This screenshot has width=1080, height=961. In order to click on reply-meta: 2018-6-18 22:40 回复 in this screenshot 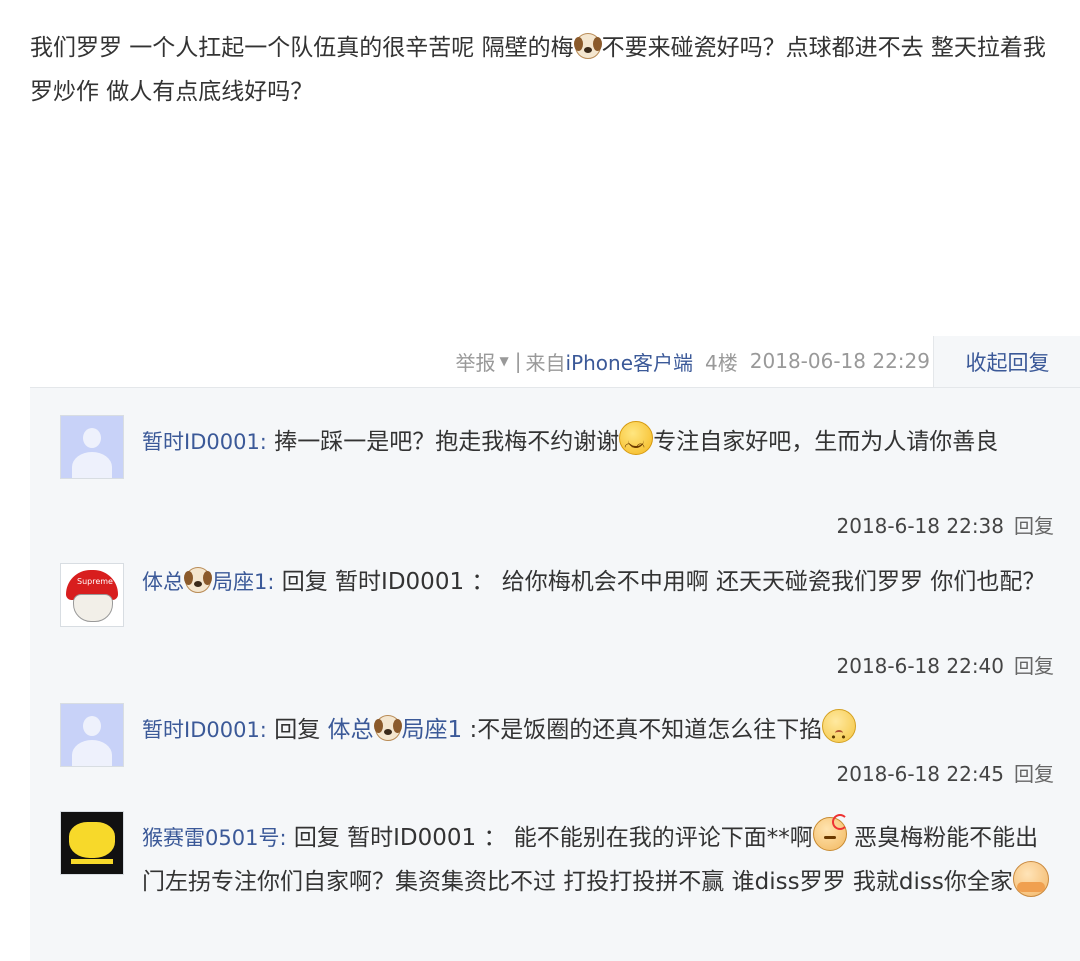, I will do `click(946, 664)`.